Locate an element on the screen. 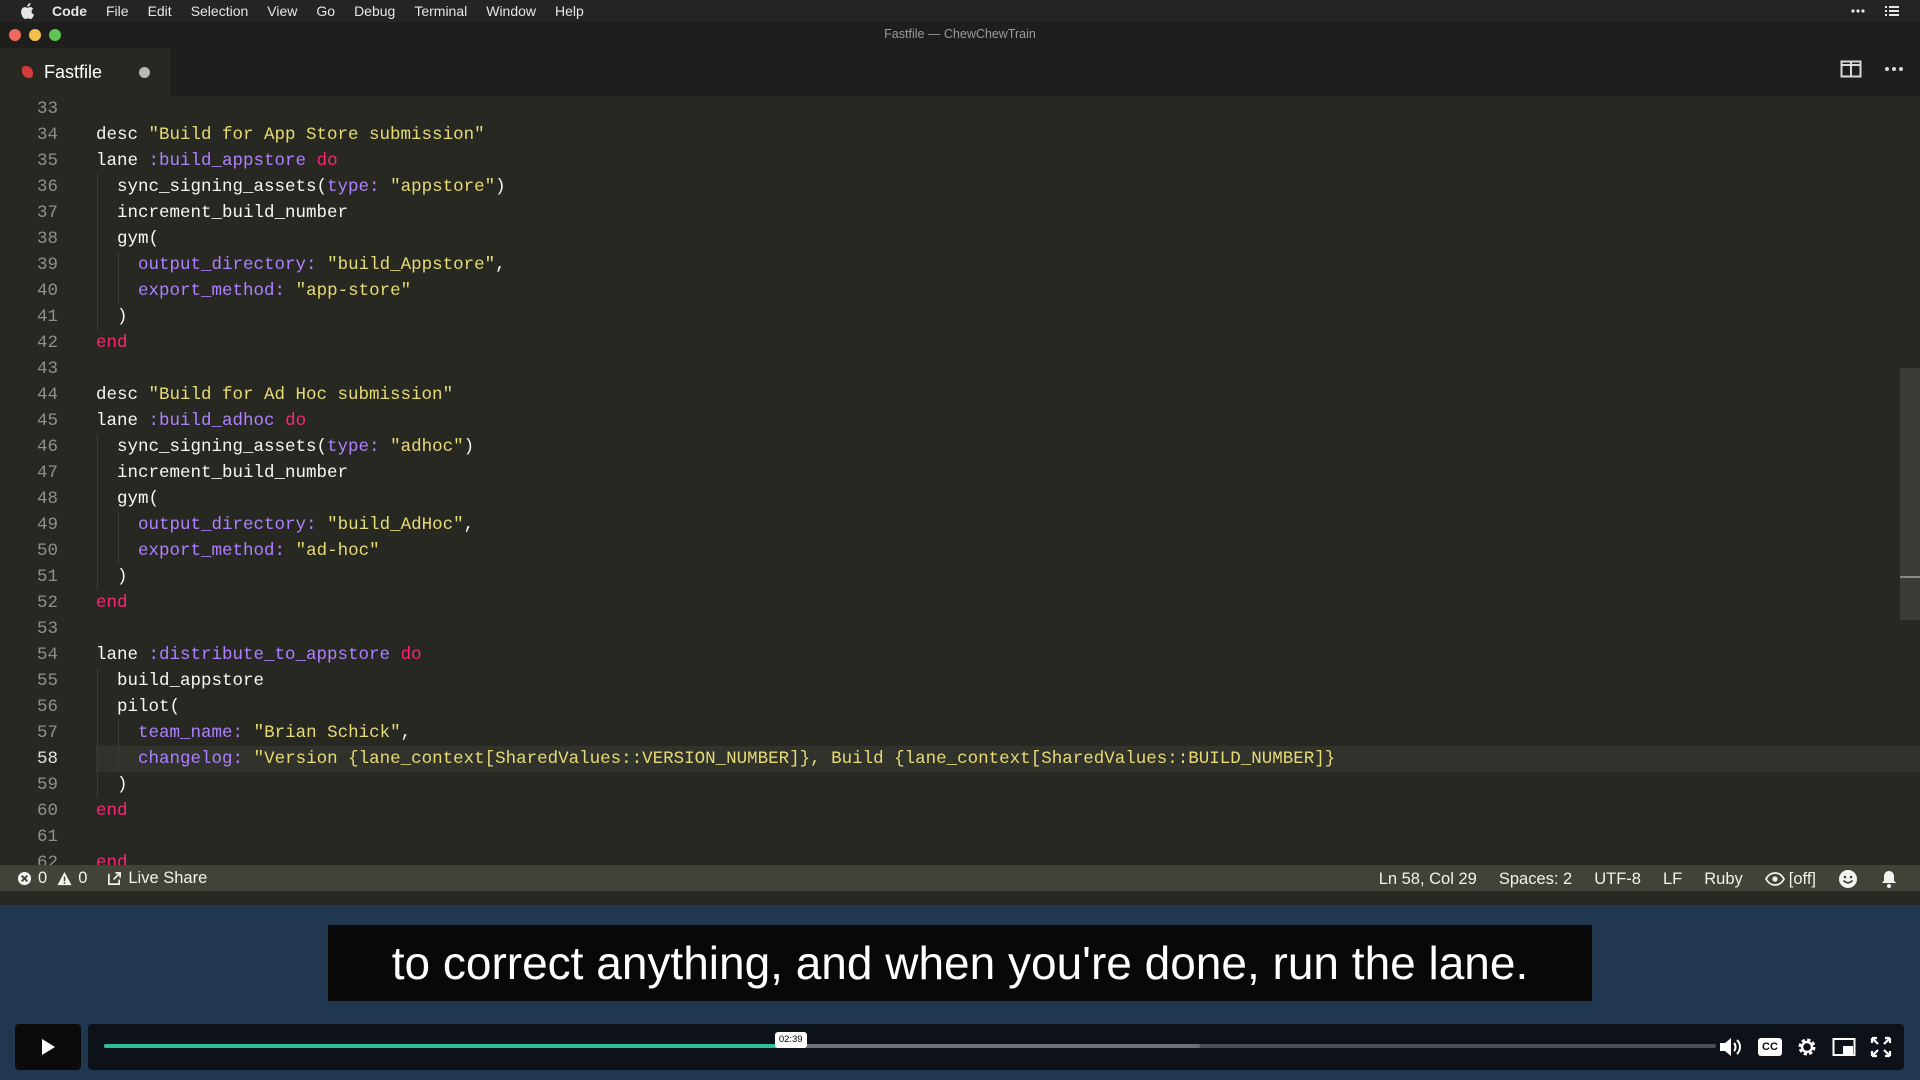  scrollbar-thumb is located at coordinates (1910, 494).